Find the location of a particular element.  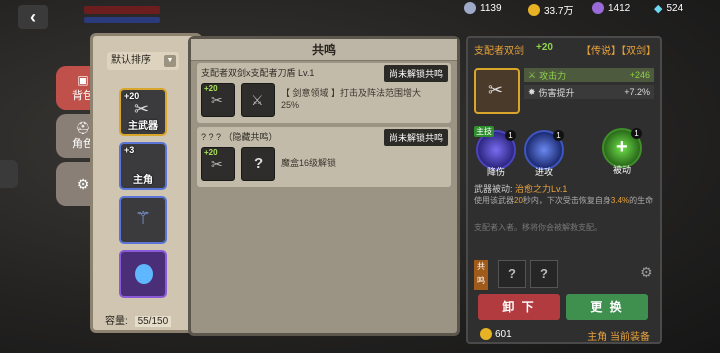

hp-bar is located at coordinates (122, 10).